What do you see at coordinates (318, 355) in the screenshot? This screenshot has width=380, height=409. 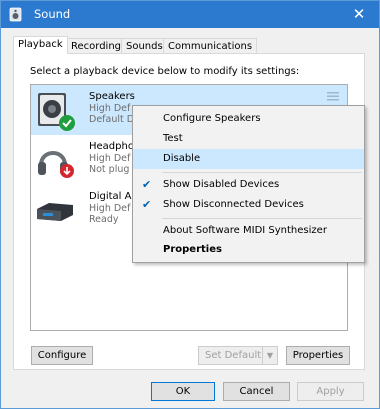 I see `properties-button: Properties` at bounding box center [318, 355].